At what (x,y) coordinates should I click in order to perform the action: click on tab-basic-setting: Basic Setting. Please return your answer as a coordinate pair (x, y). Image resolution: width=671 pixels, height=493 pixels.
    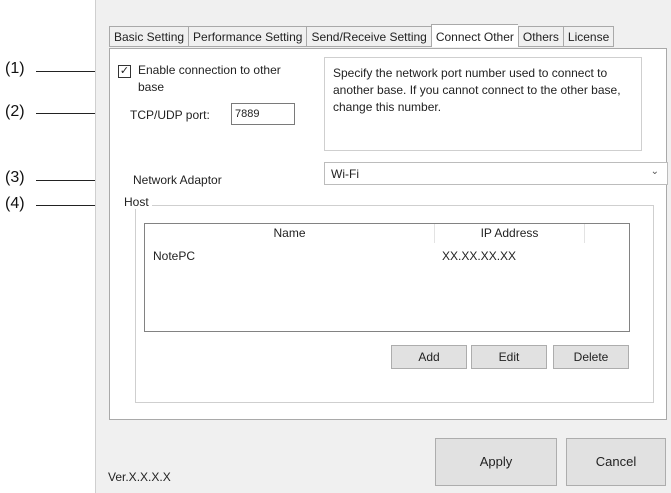
    Looking at the image, I should click on (149, 36).